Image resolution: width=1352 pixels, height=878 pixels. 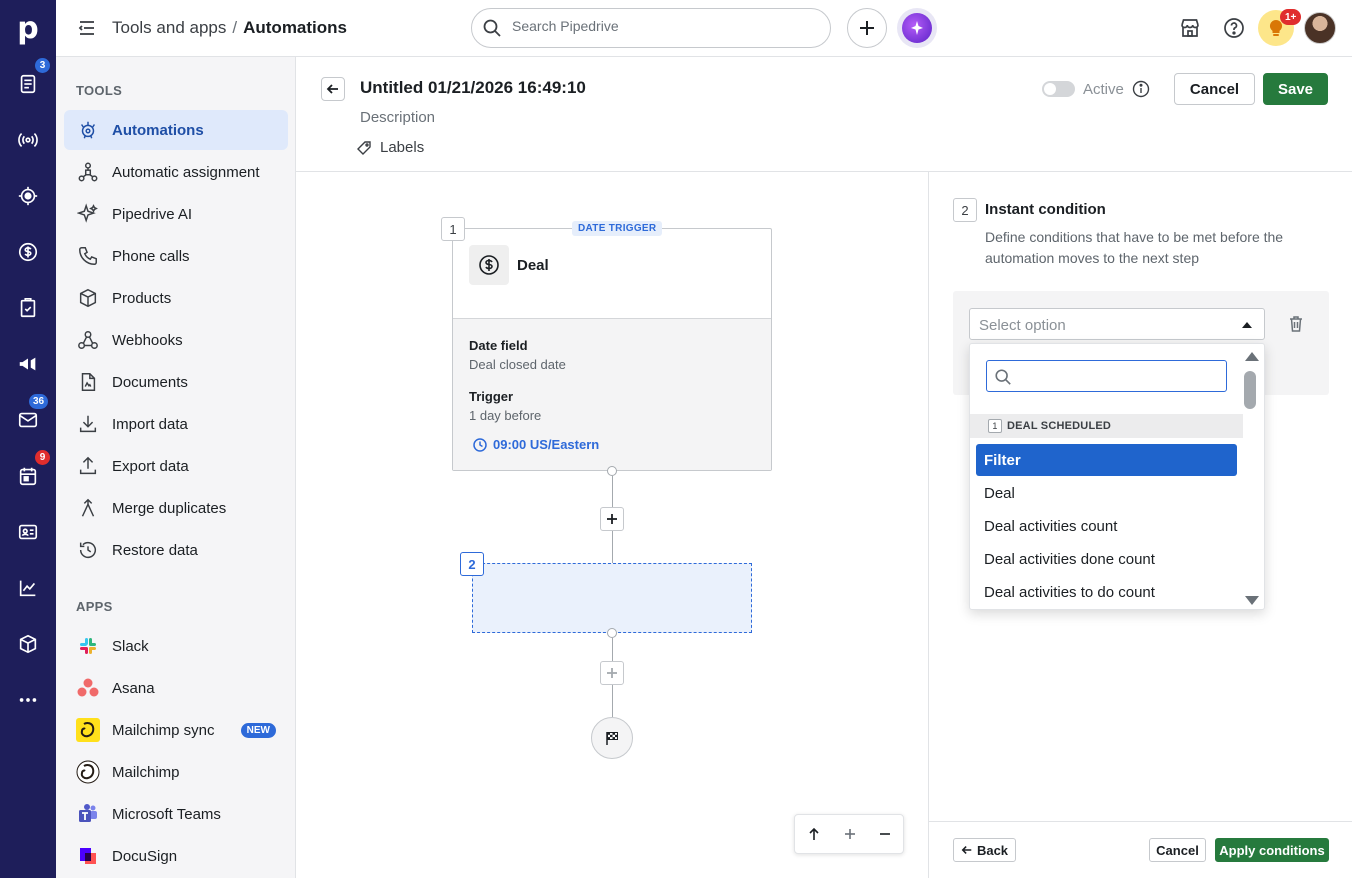 I want to click on panel-cancel-button: Cancel, so click(x=1177, y=850).